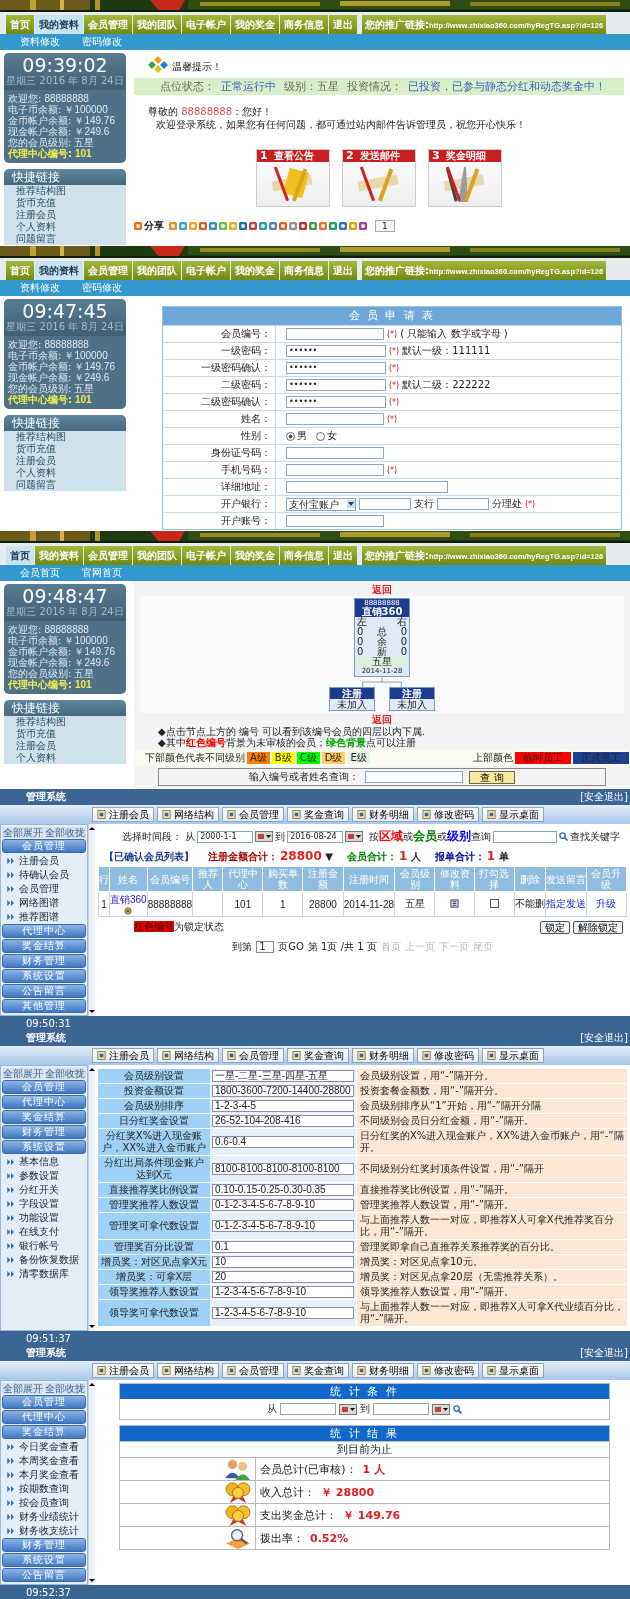 The image size is (630, 1599). What do you see at coordinates (513, 1370) in the screenshot?
I see `toolbar-button: 显示桌面` at bounding box center [513, 1370].